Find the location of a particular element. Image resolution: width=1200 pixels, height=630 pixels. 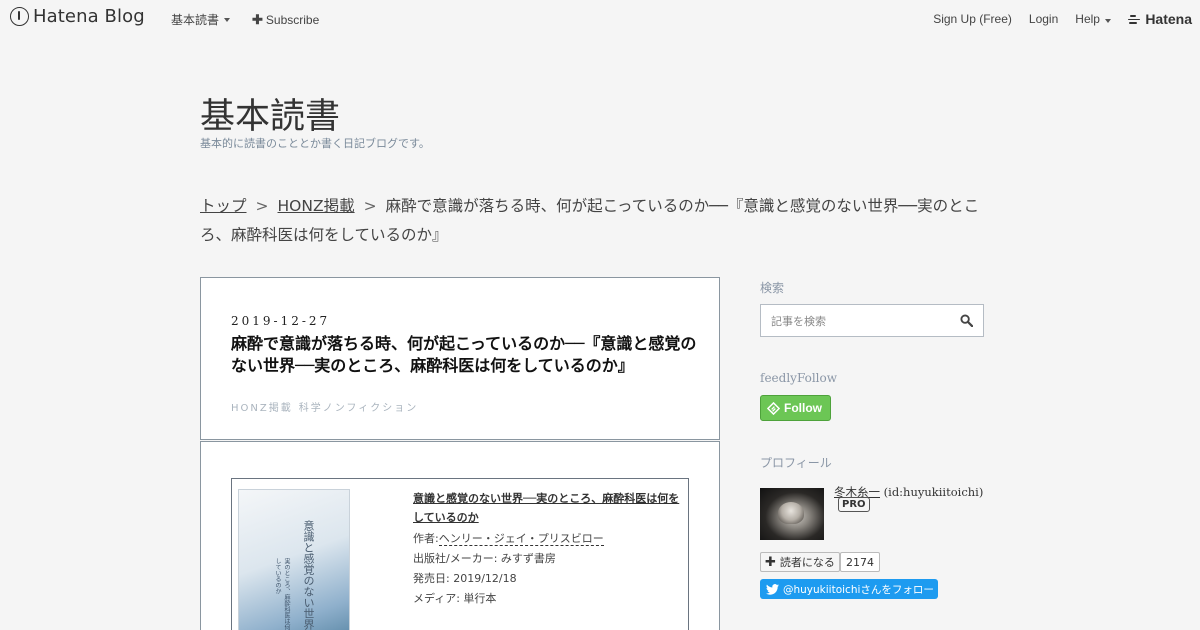

subscribe-button: ✚ 読者になる is located at coordinates (800, 562).